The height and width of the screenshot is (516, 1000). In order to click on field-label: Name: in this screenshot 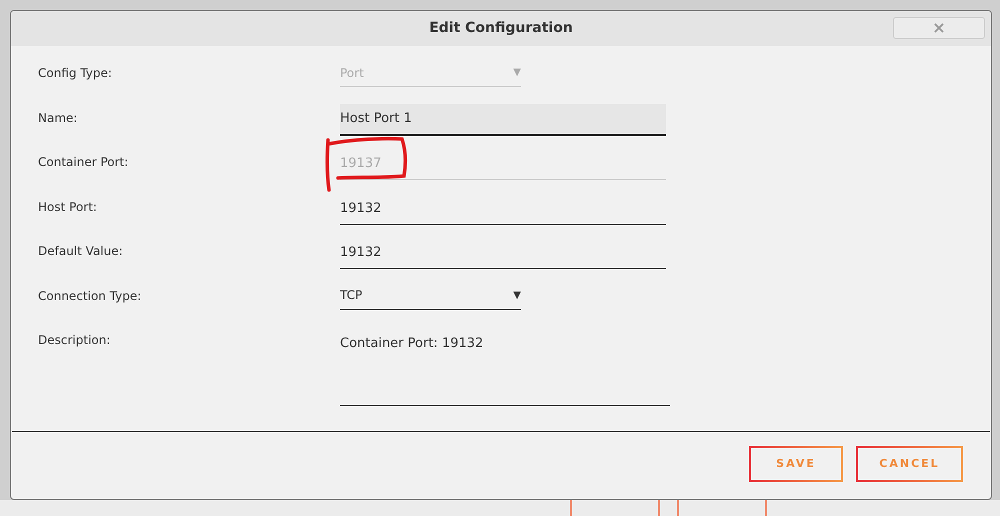, I will do `click(57, 118)`.